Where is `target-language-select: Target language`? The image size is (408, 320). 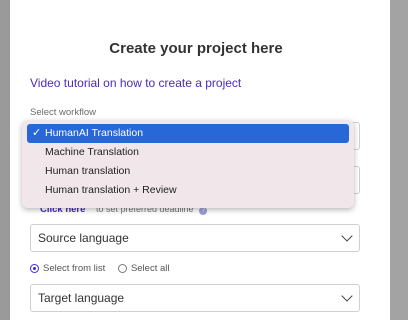 target-language-select: Target language is located at coordinates (195, 298).